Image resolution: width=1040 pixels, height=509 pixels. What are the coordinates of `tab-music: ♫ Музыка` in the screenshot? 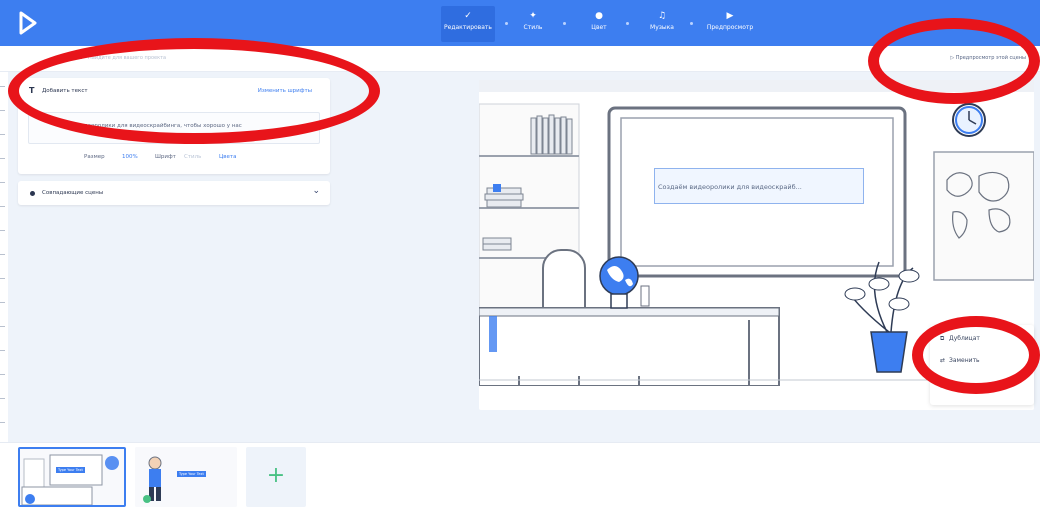 It's located at (662, 24).